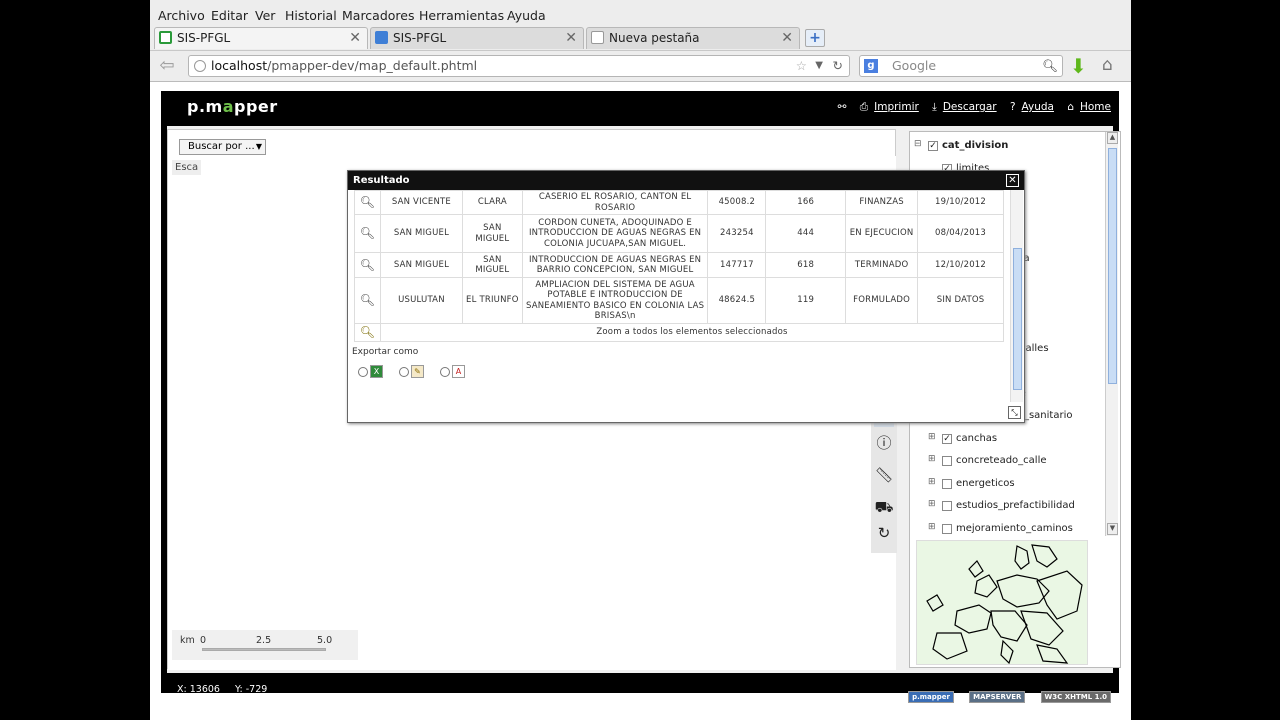 Image resolution: width=1280 pixels, height=720 pixels. I want to click on cell-estado: FORMULADO, so click(882, 300).